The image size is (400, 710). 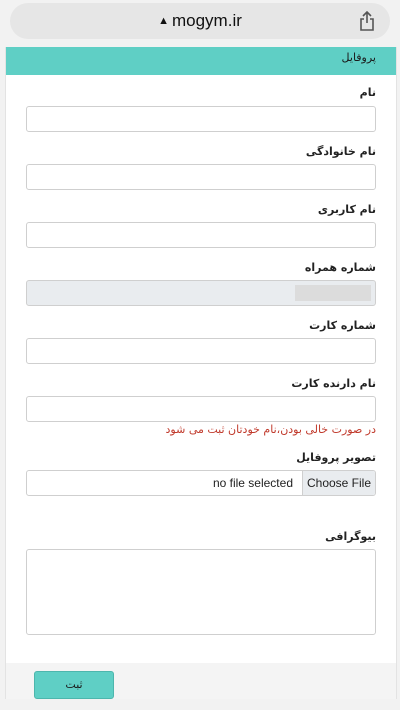 What do you see at coordinates (206, 20) in the screenshot?
I see `url-host: mogym.ir` at bounding box center [206, 20].